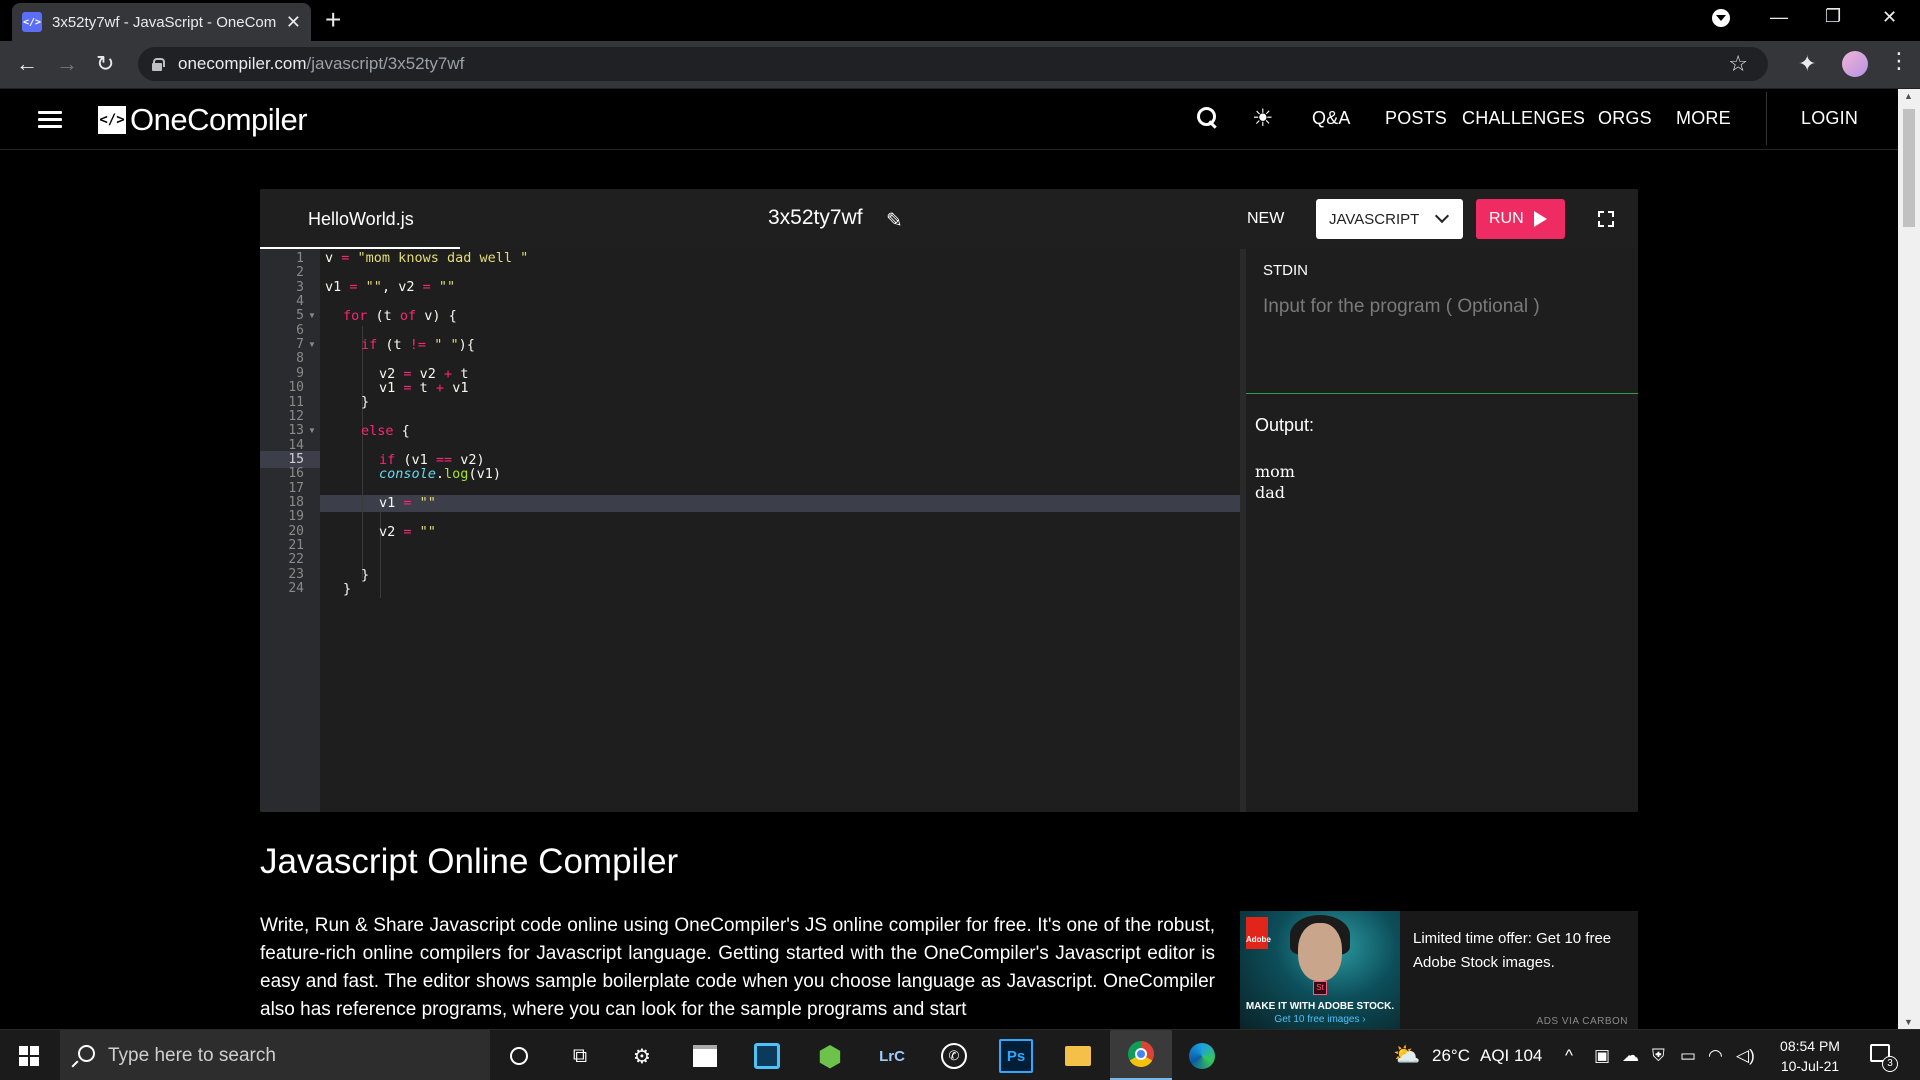 The height and width of the screenshot is (1080, 1920). What do you see at coordinates (293, 22) in the screenshot?
I see `close-tab-icon: ✕` at bounding box center [293, 22].